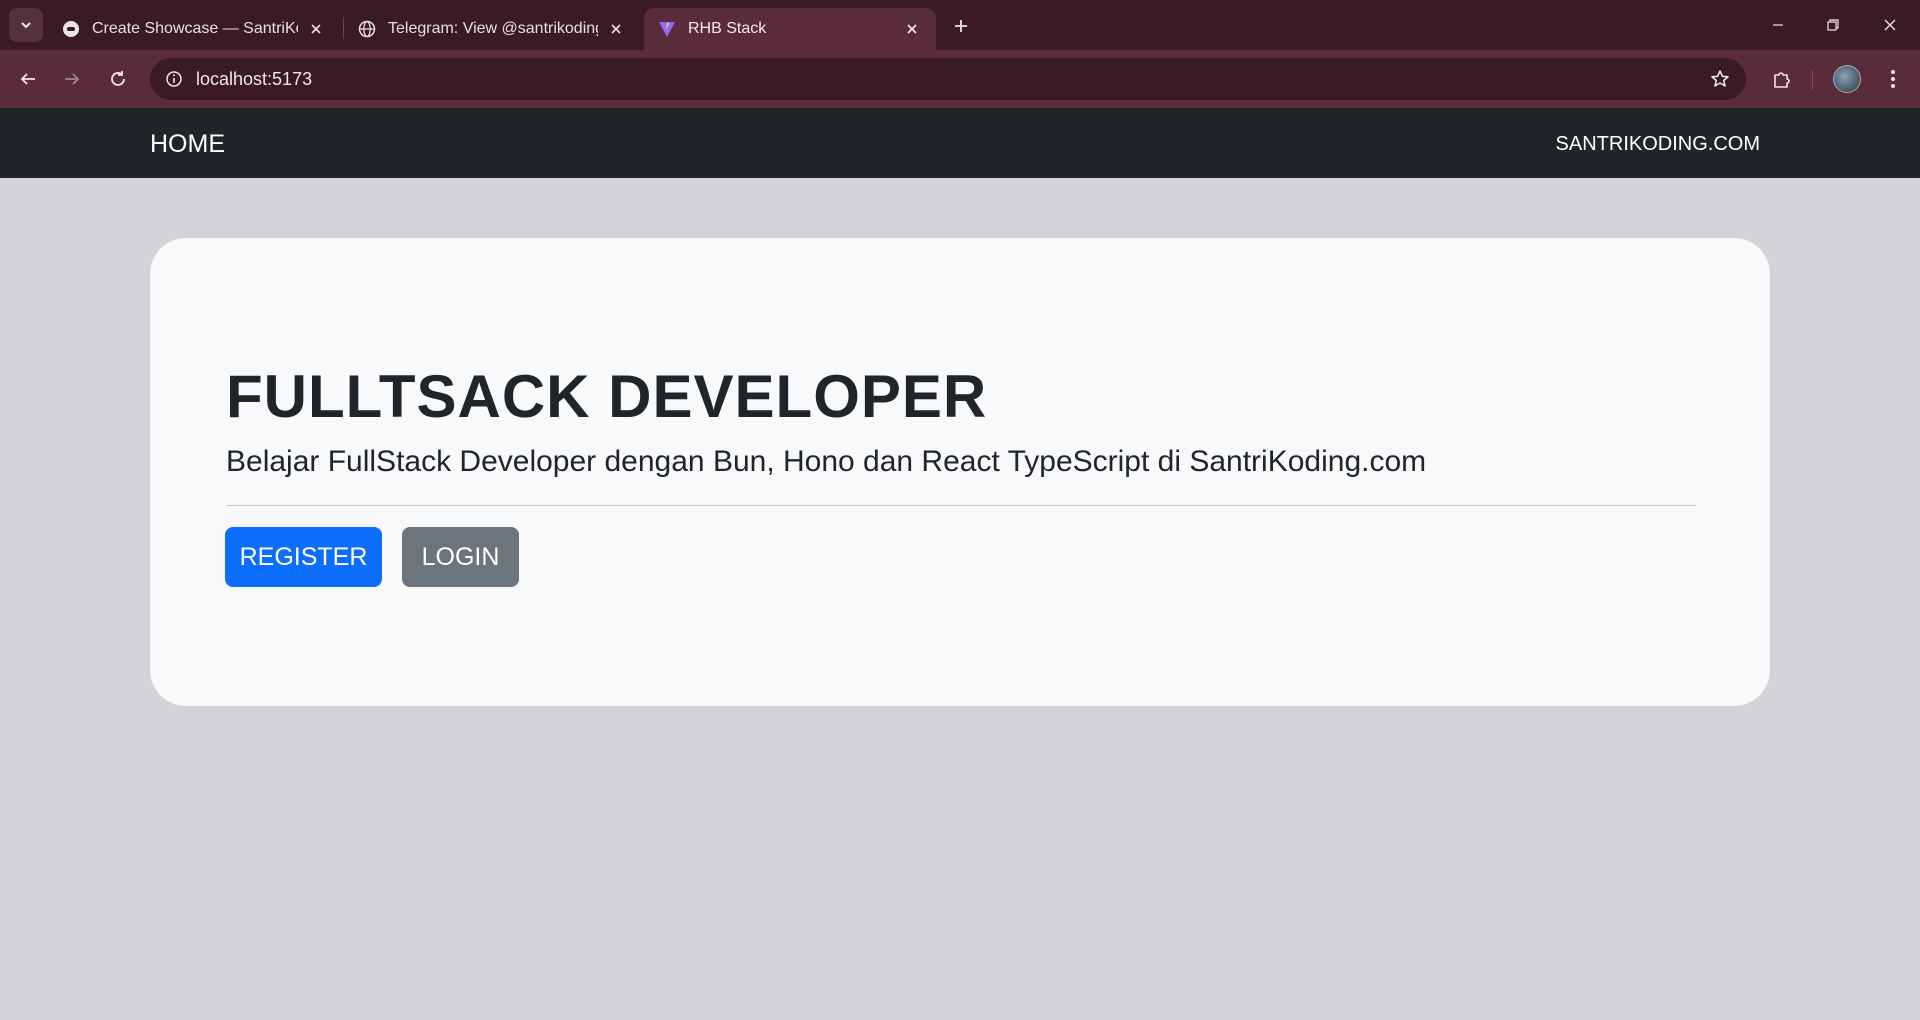  Describe the element at coordinates (460, 557) in the screenshot. I see `login-button: LOGIN` at that location.